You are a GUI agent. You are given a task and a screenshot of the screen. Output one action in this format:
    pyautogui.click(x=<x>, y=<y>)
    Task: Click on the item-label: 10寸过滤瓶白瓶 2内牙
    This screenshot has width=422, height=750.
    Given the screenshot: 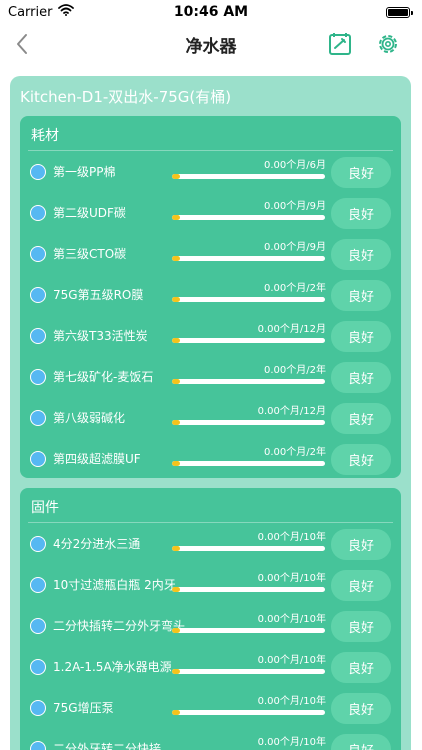 What is the action you would take?
    pyautogui.click(x=114, y=585)
    